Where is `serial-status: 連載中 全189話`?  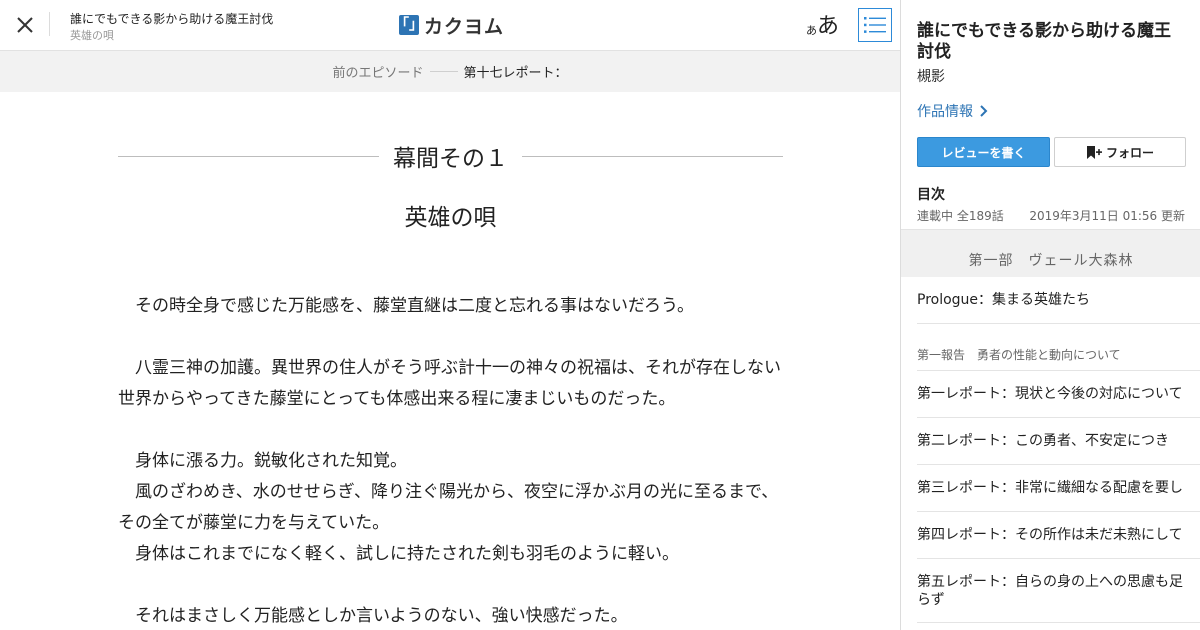
serial-status: 連載中 全189話 is located at coordinates (960, 216).